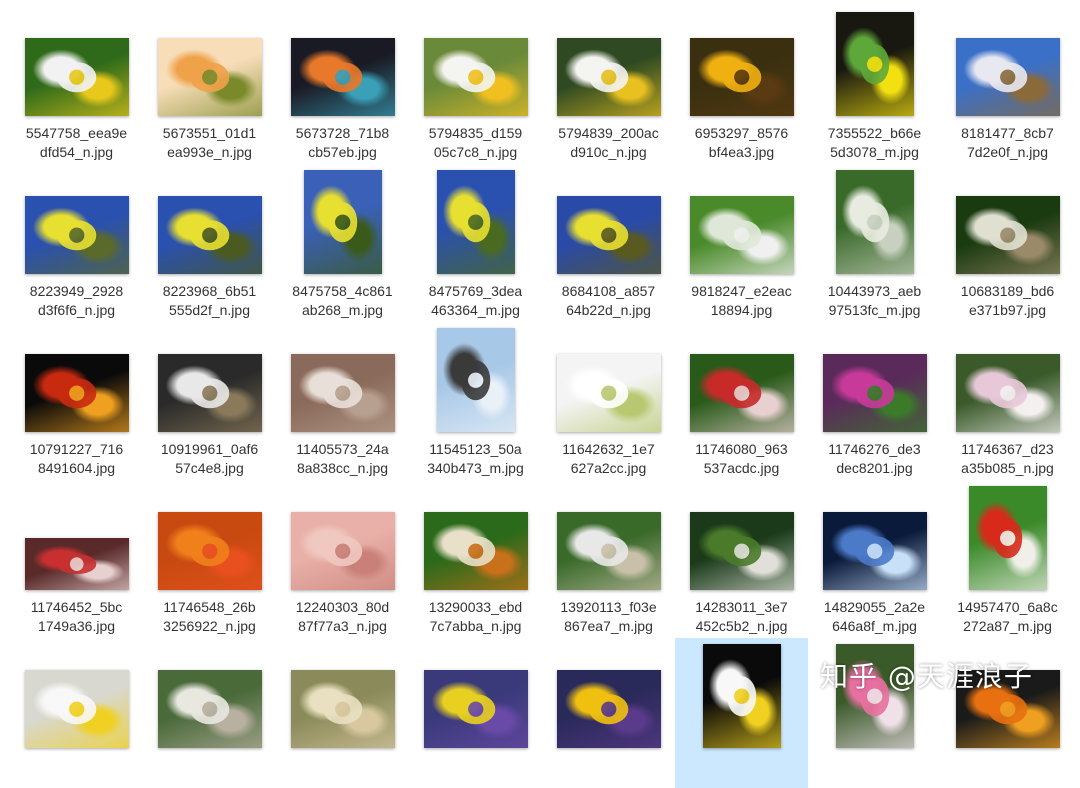  What do you see at coordinates (209, 607) in the screenshot?
I see `file-name-line-1: 11746548_26b` at bounding box center [209, 607].